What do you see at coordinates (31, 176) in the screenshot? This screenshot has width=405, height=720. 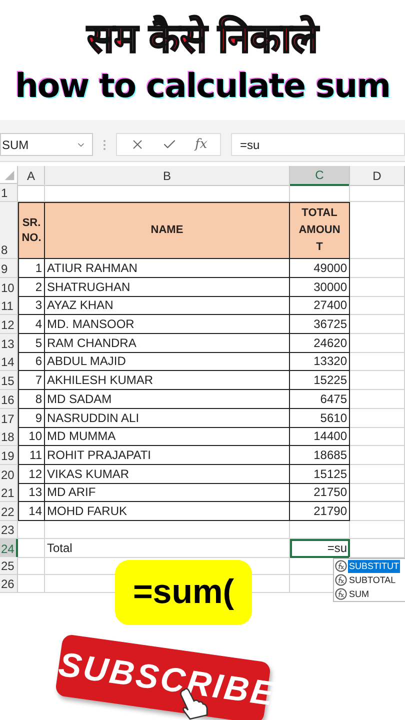 I see `column-header: A` at bounding box center [31, 176].